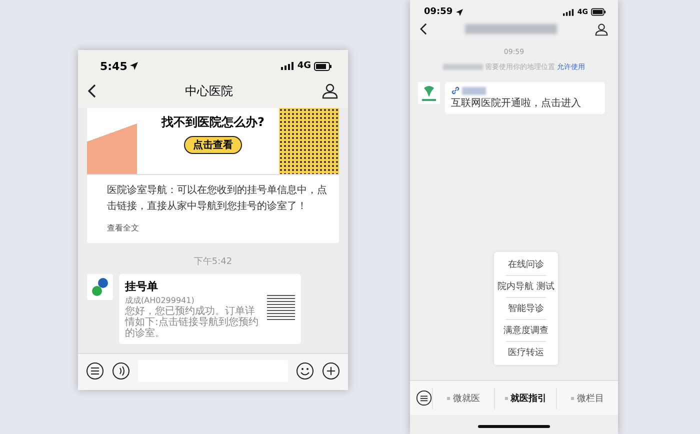 The width and height of the screenshot is (700, 434). What do you see at coordinates (455, 90) in the screenshot?
I see `link-icon` at bounding box center [455, 90].